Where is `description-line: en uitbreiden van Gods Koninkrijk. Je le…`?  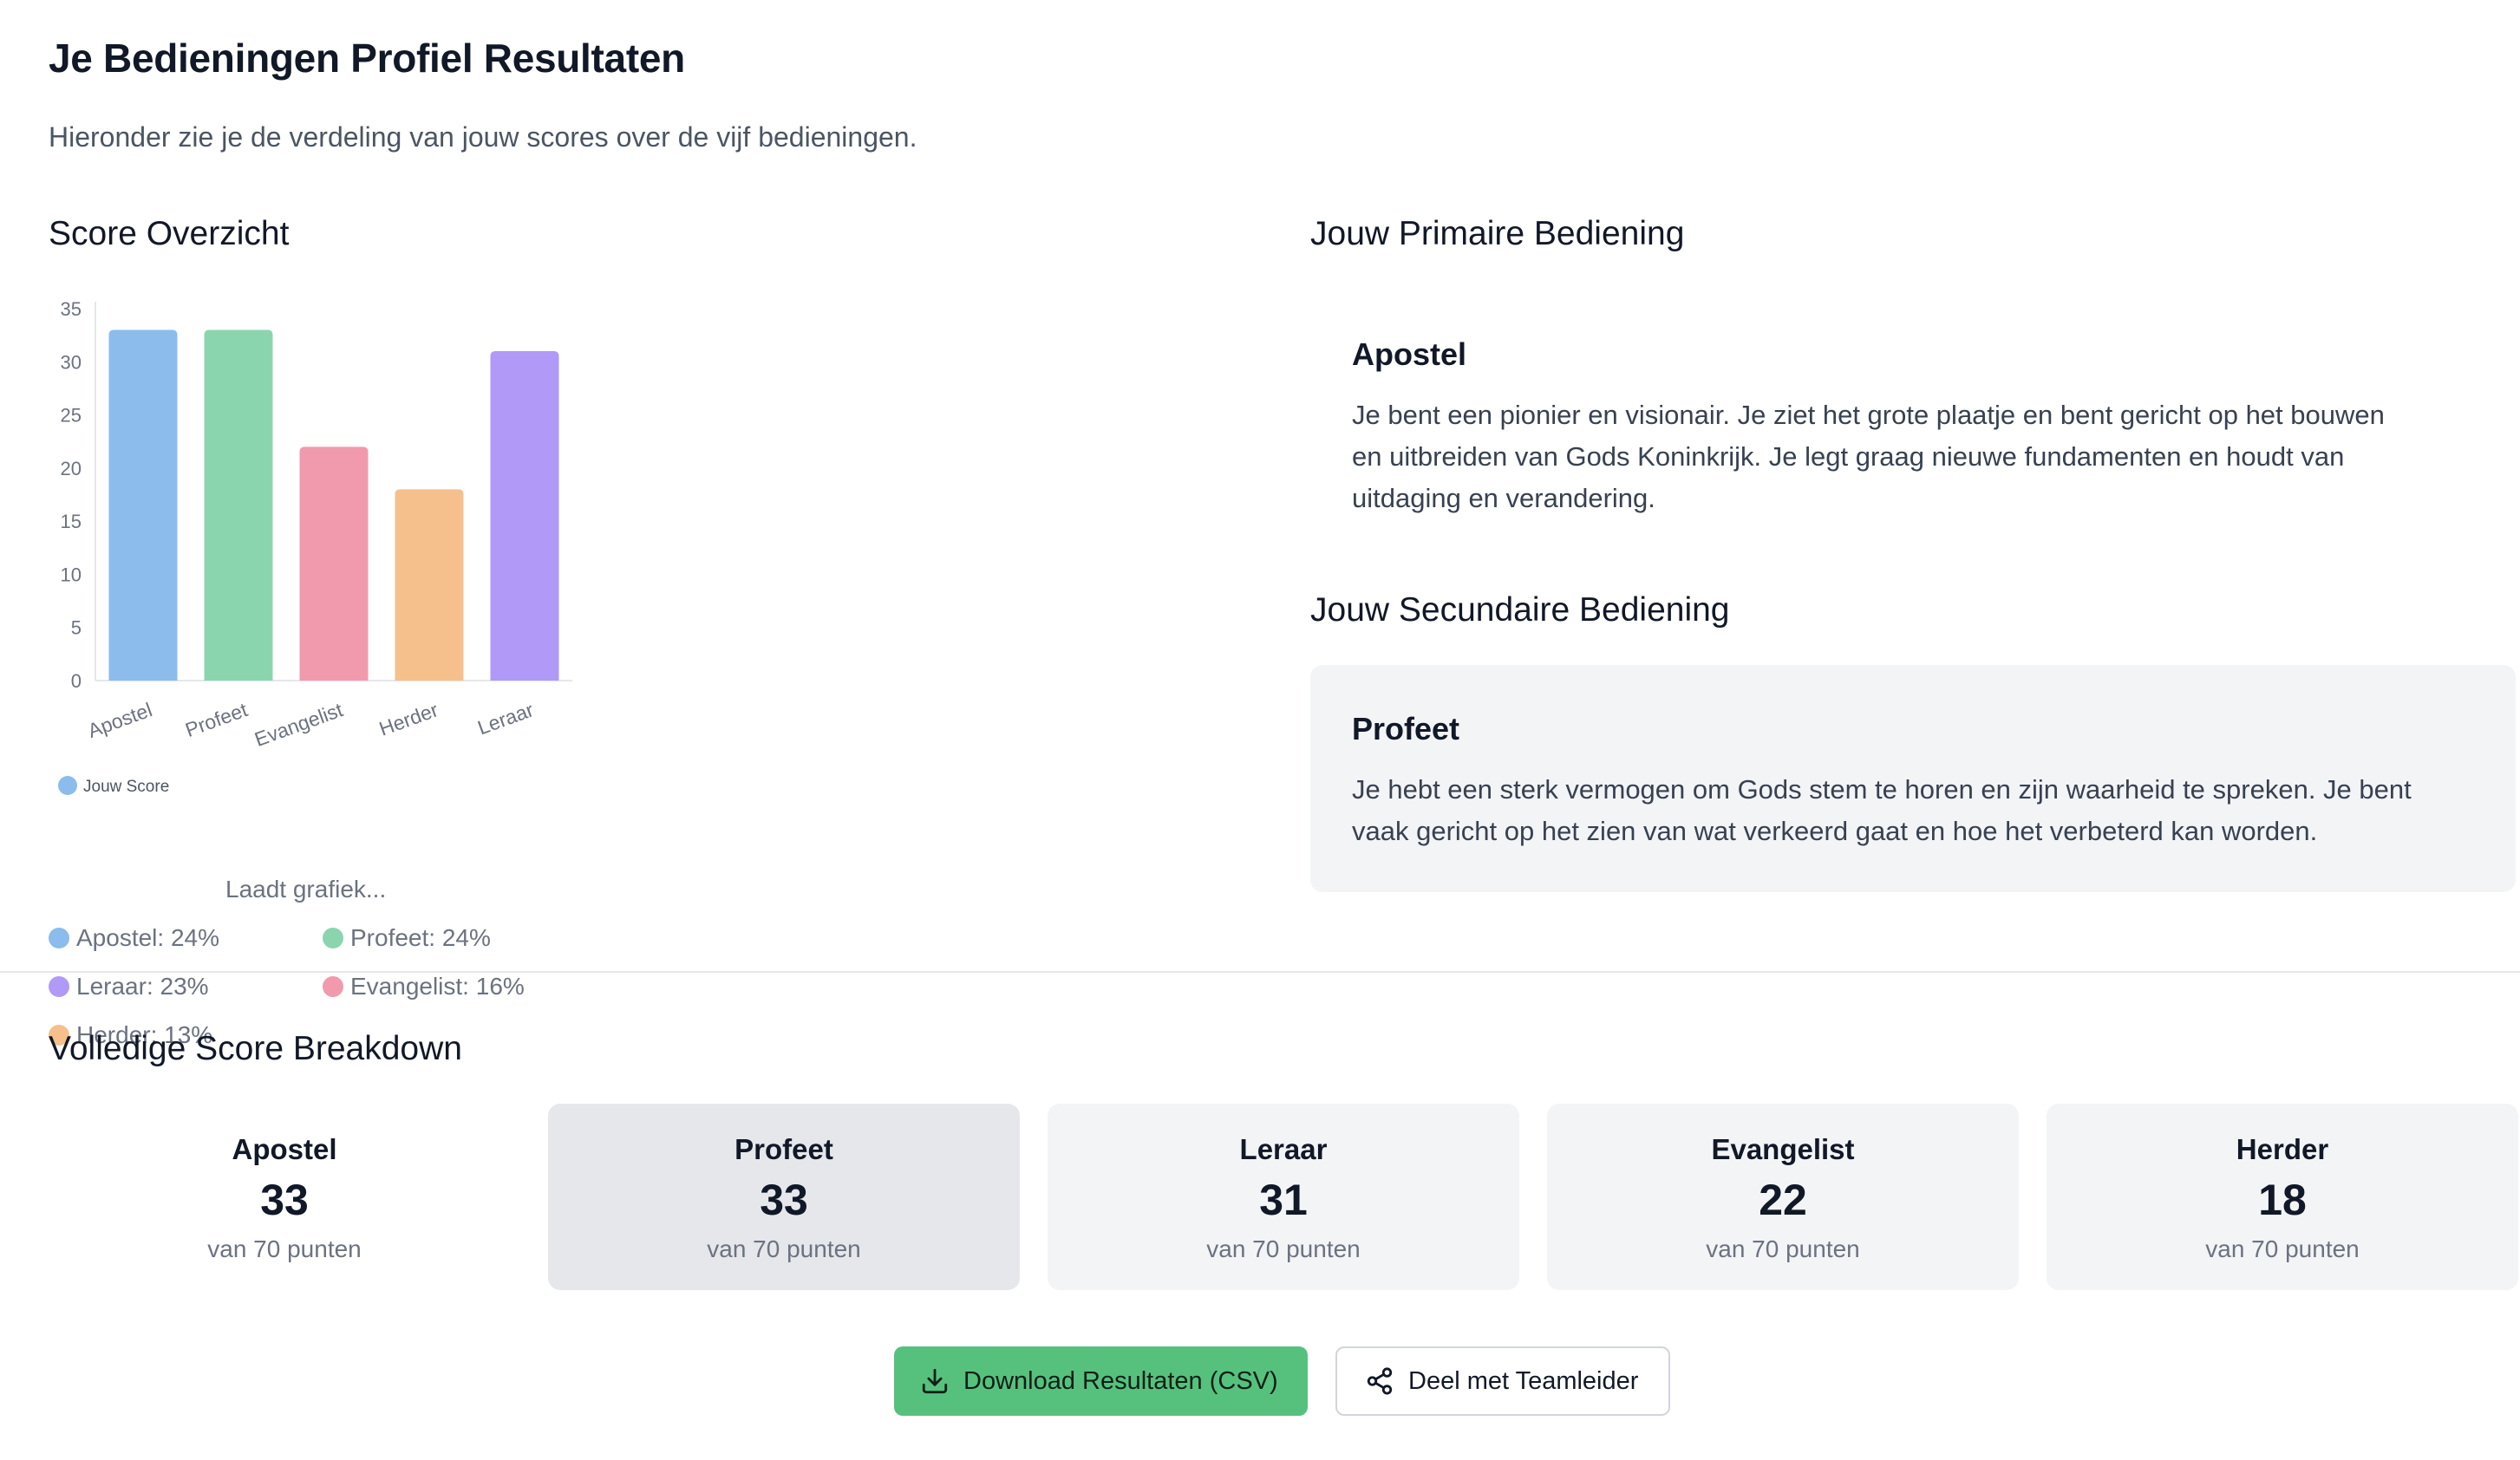
description-line: en uitbreiden van Gods Koninkrijk. Je le… is located at coordinates (1848, 456).